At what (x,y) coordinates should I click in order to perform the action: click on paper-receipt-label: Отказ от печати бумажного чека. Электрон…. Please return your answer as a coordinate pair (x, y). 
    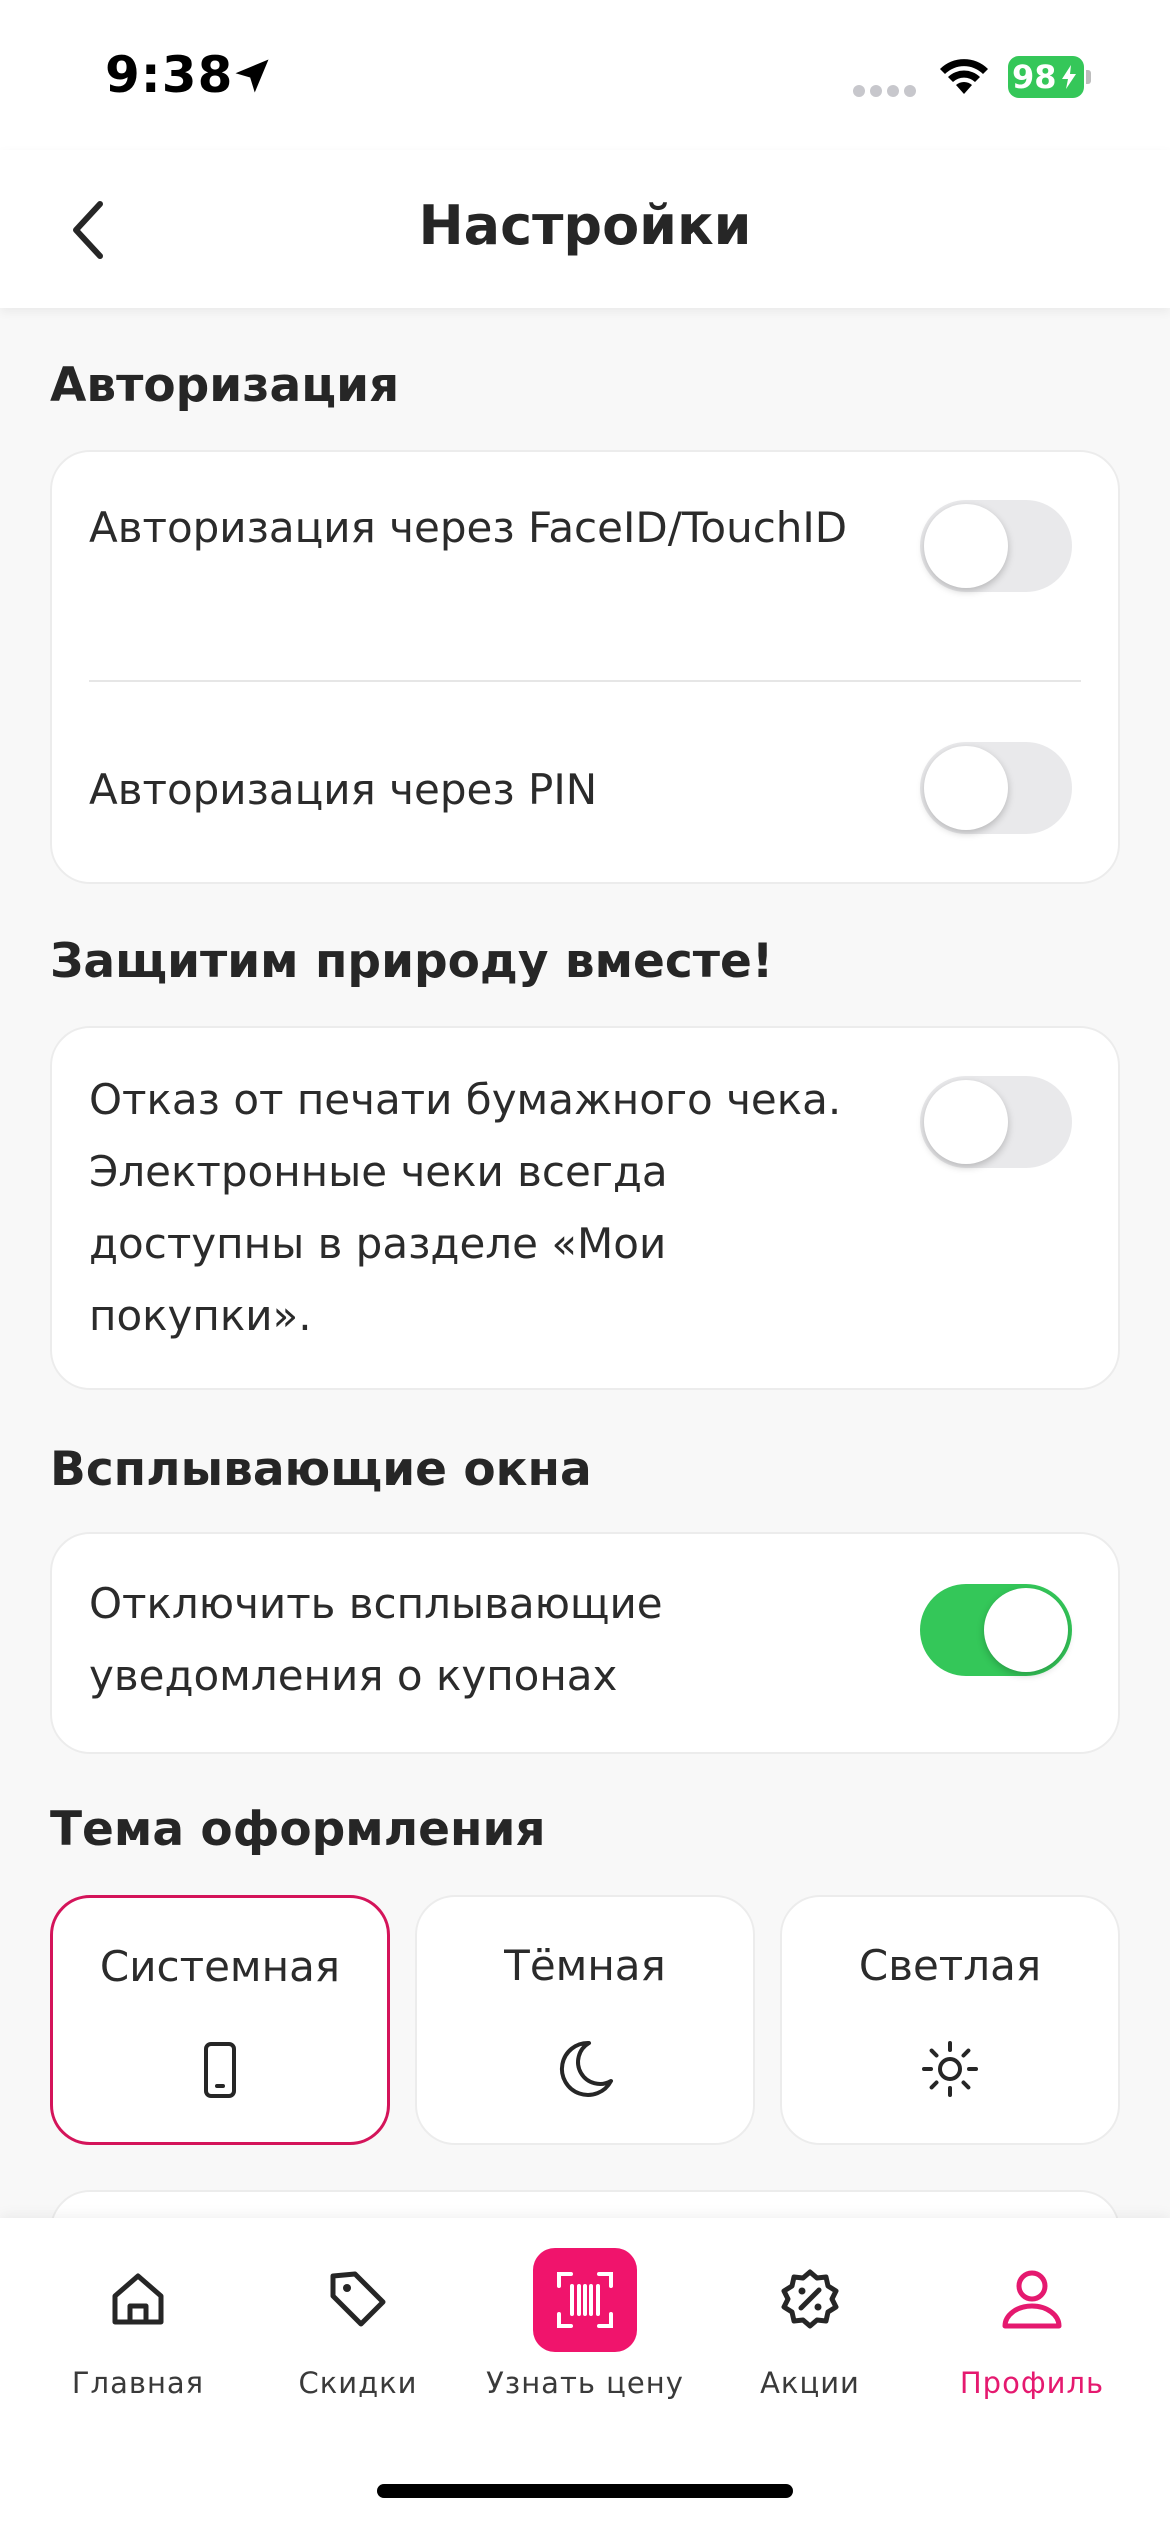
    Looking at the image, I should click on (465, 1207).